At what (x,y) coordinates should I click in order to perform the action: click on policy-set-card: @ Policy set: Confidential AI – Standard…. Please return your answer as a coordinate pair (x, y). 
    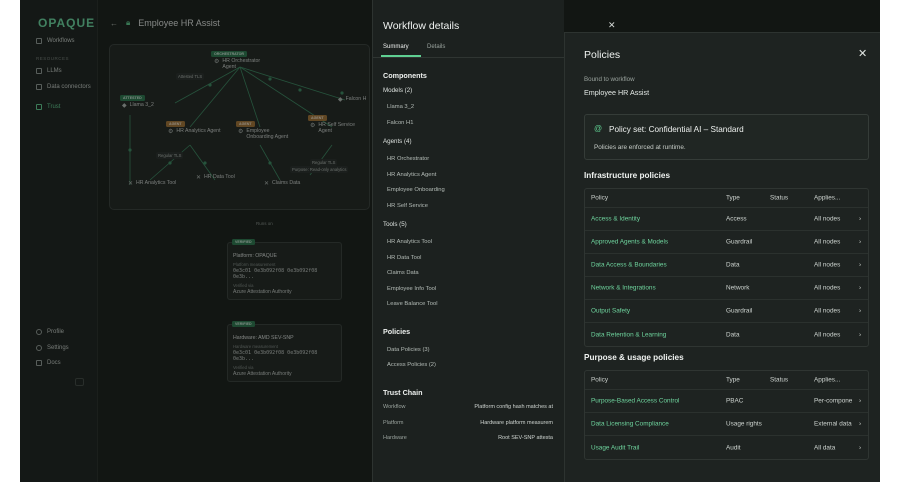
    Looking at the image, I should click on (726, 137).